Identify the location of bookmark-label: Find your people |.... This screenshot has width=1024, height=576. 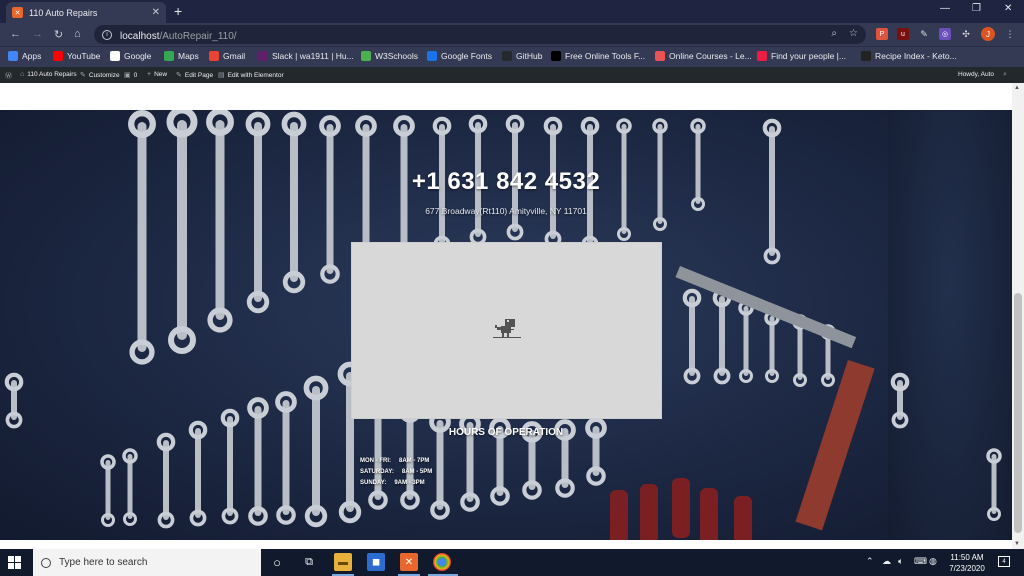
(808, 56).